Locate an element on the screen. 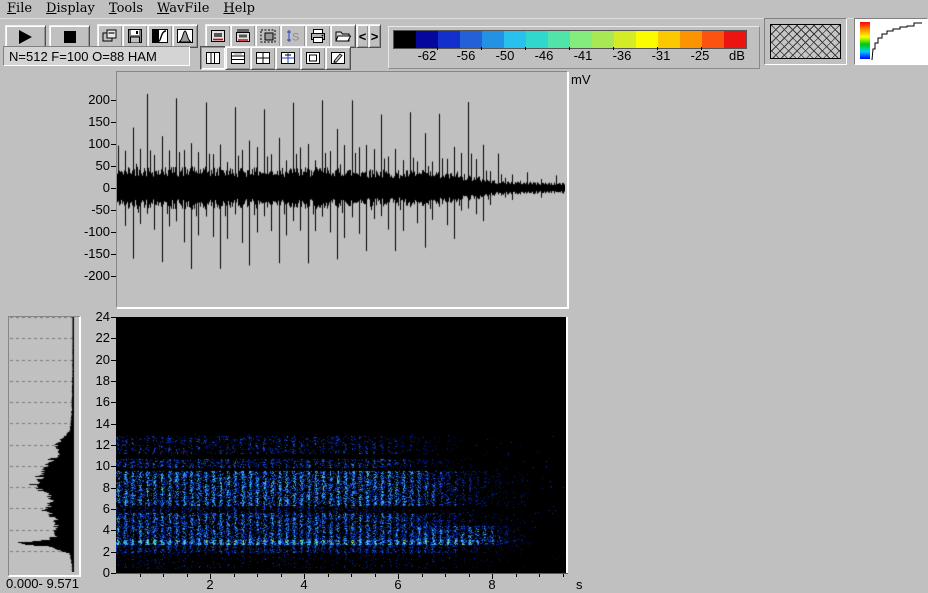  scroll-right-button: > is located at coordinates (374, 36).